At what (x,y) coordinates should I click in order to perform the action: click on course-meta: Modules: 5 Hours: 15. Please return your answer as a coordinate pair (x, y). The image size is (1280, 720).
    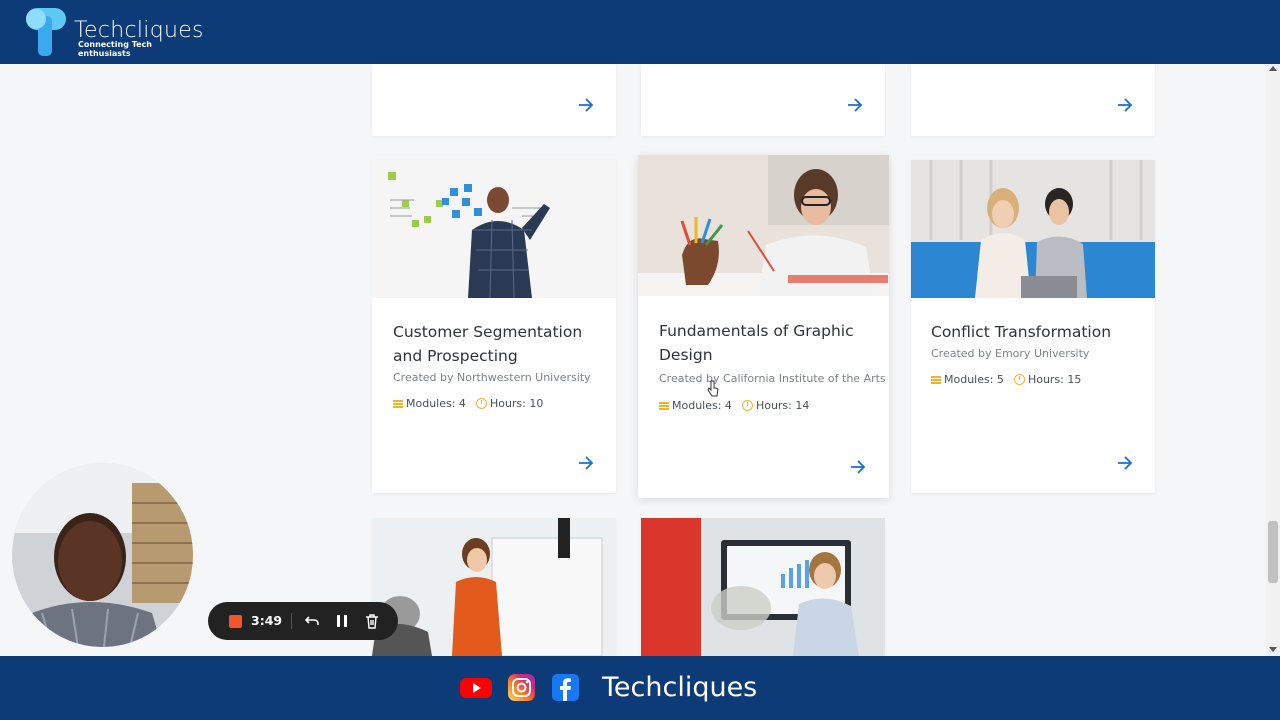
    Looking at the image, I should click on (1006, 379).